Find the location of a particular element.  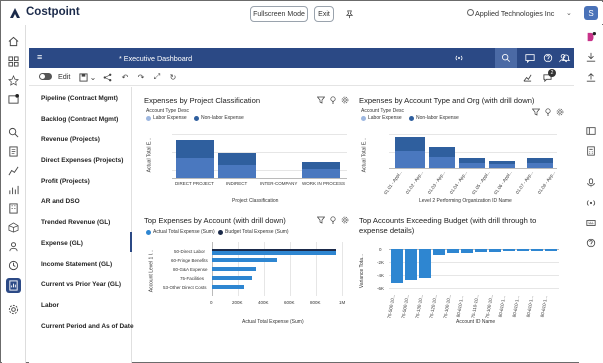

bar-direct-project-labor is located at coordinates (195, 168).